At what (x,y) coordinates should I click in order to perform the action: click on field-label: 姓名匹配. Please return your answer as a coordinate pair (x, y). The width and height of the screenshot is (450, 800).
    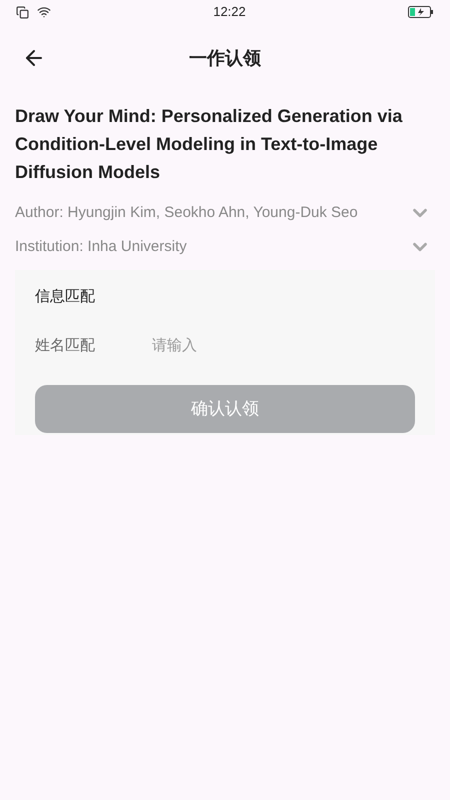
    Looking at the image, I should click on (65, 346).